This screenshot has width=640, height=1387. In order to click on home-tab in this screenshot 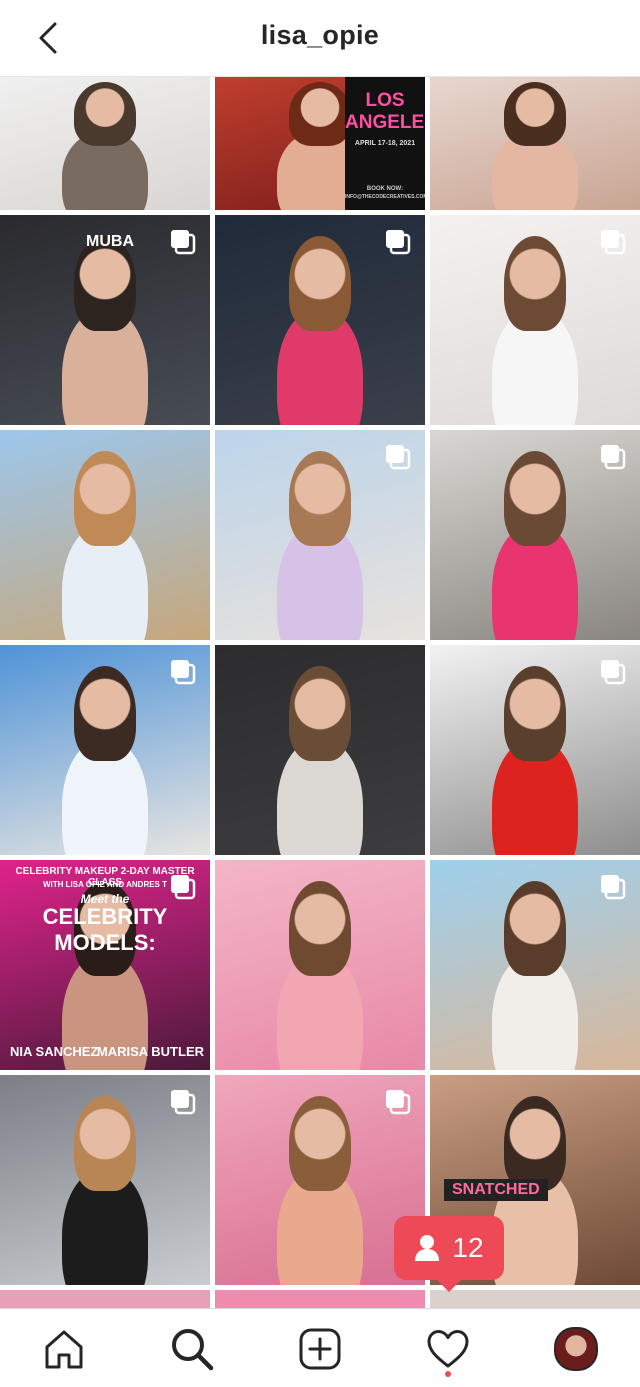, I will do `click(64, 1349)`.